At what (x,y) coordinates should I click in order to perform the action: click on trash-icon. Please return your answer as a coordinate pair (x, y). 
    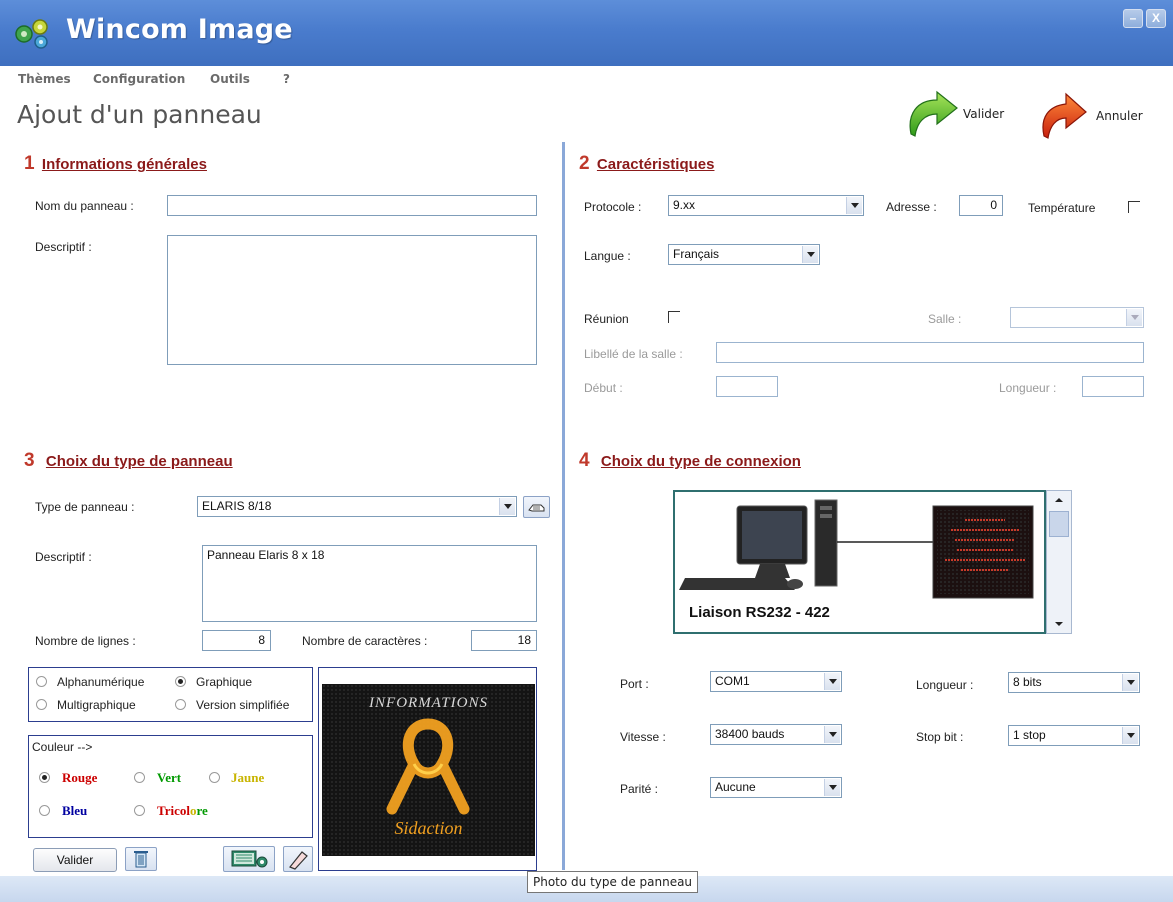
    Looking at the image, I should click on (141, 859).